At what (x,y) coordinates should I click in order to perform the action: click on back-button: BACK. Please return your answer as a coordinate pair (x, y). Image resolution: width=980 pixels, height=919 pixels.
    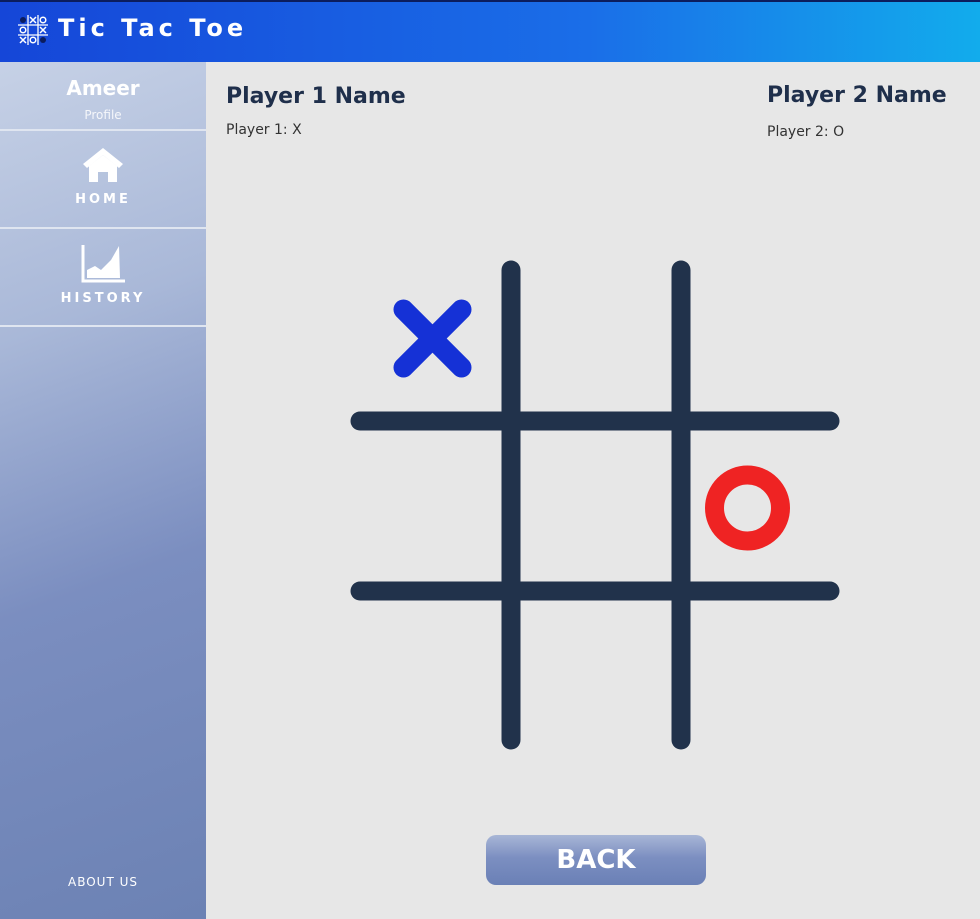
    Looking at the image, I should click on (596, 860).